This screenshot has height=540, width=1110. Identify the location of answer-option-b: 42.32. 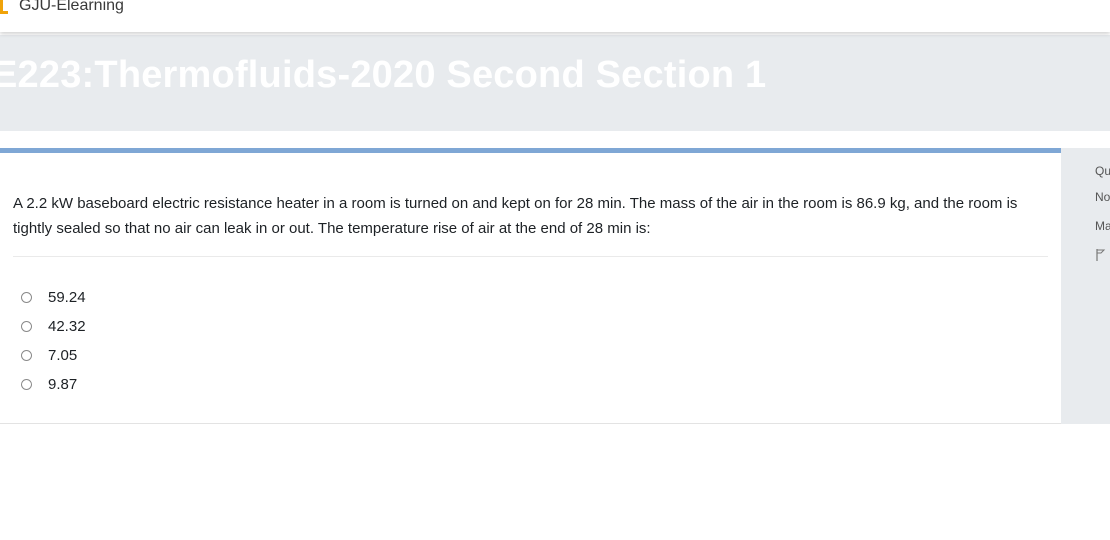
(53, 326).